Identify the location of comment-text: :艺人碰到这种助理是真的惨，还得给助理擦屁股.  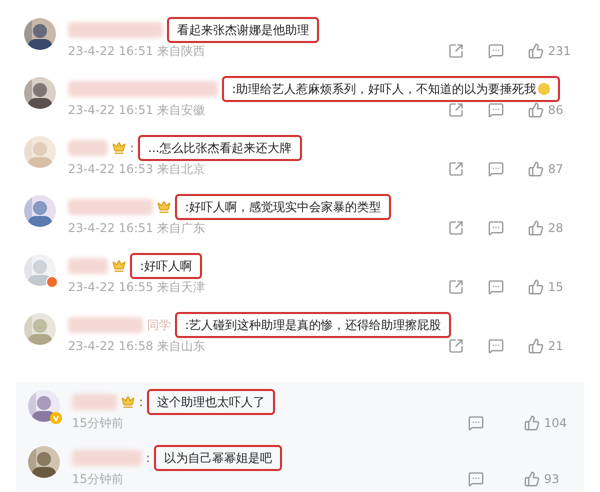
(313, 325).